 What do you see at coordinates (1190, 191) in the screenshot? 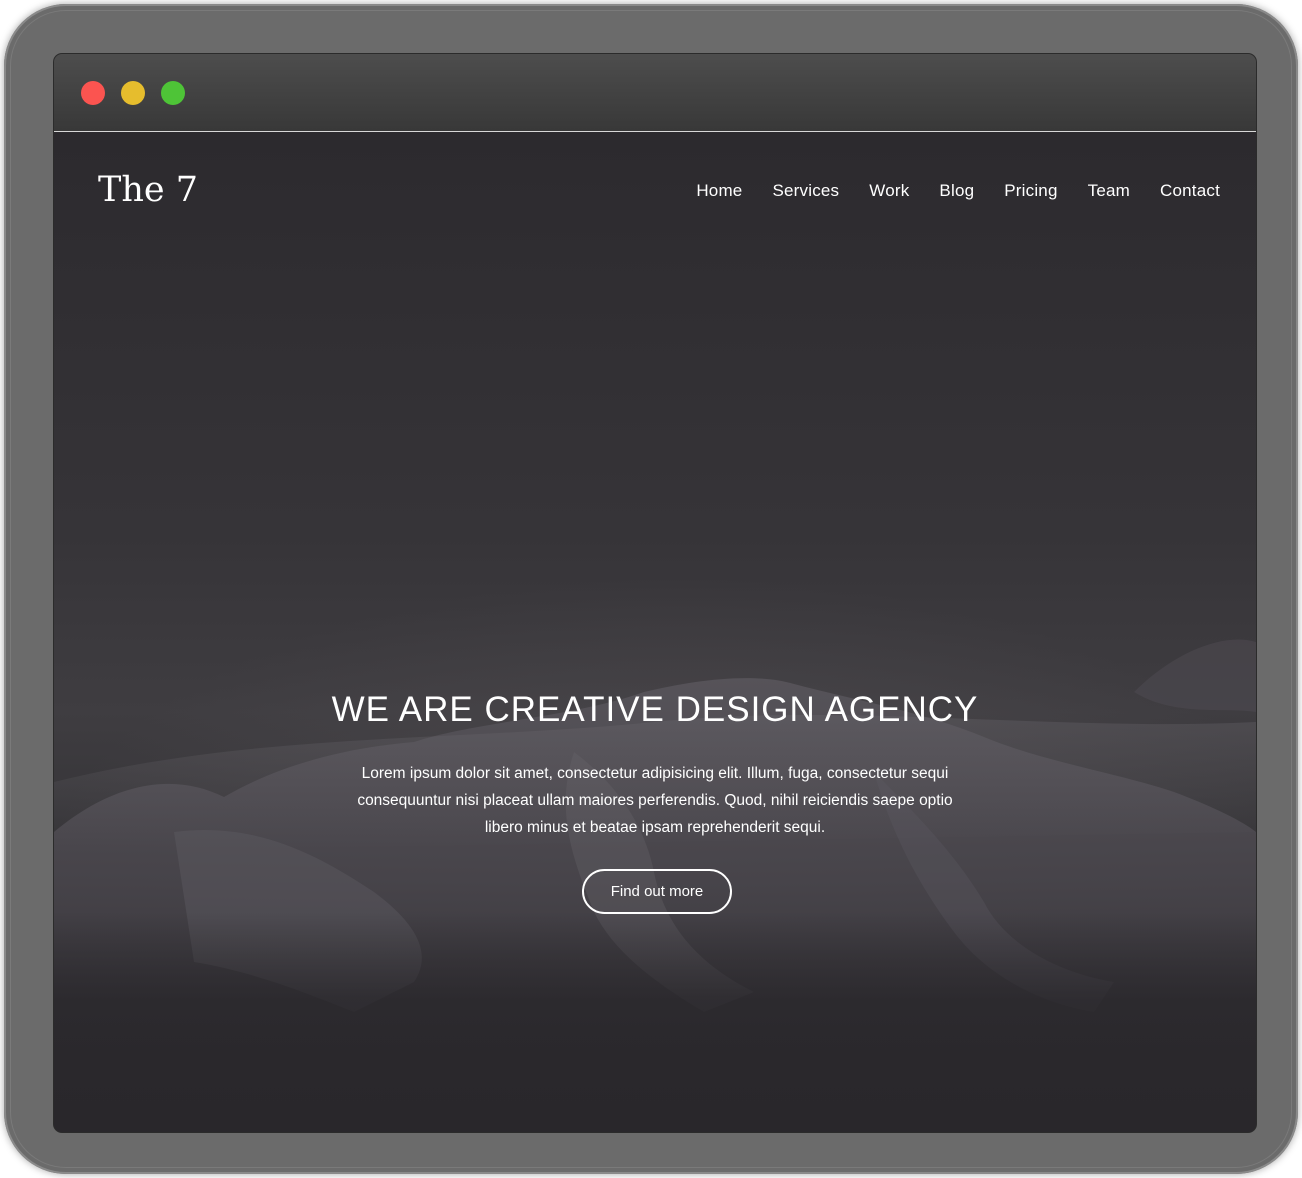
I see `nav-link-contact: Contact` at bounding box center [1190, 191].